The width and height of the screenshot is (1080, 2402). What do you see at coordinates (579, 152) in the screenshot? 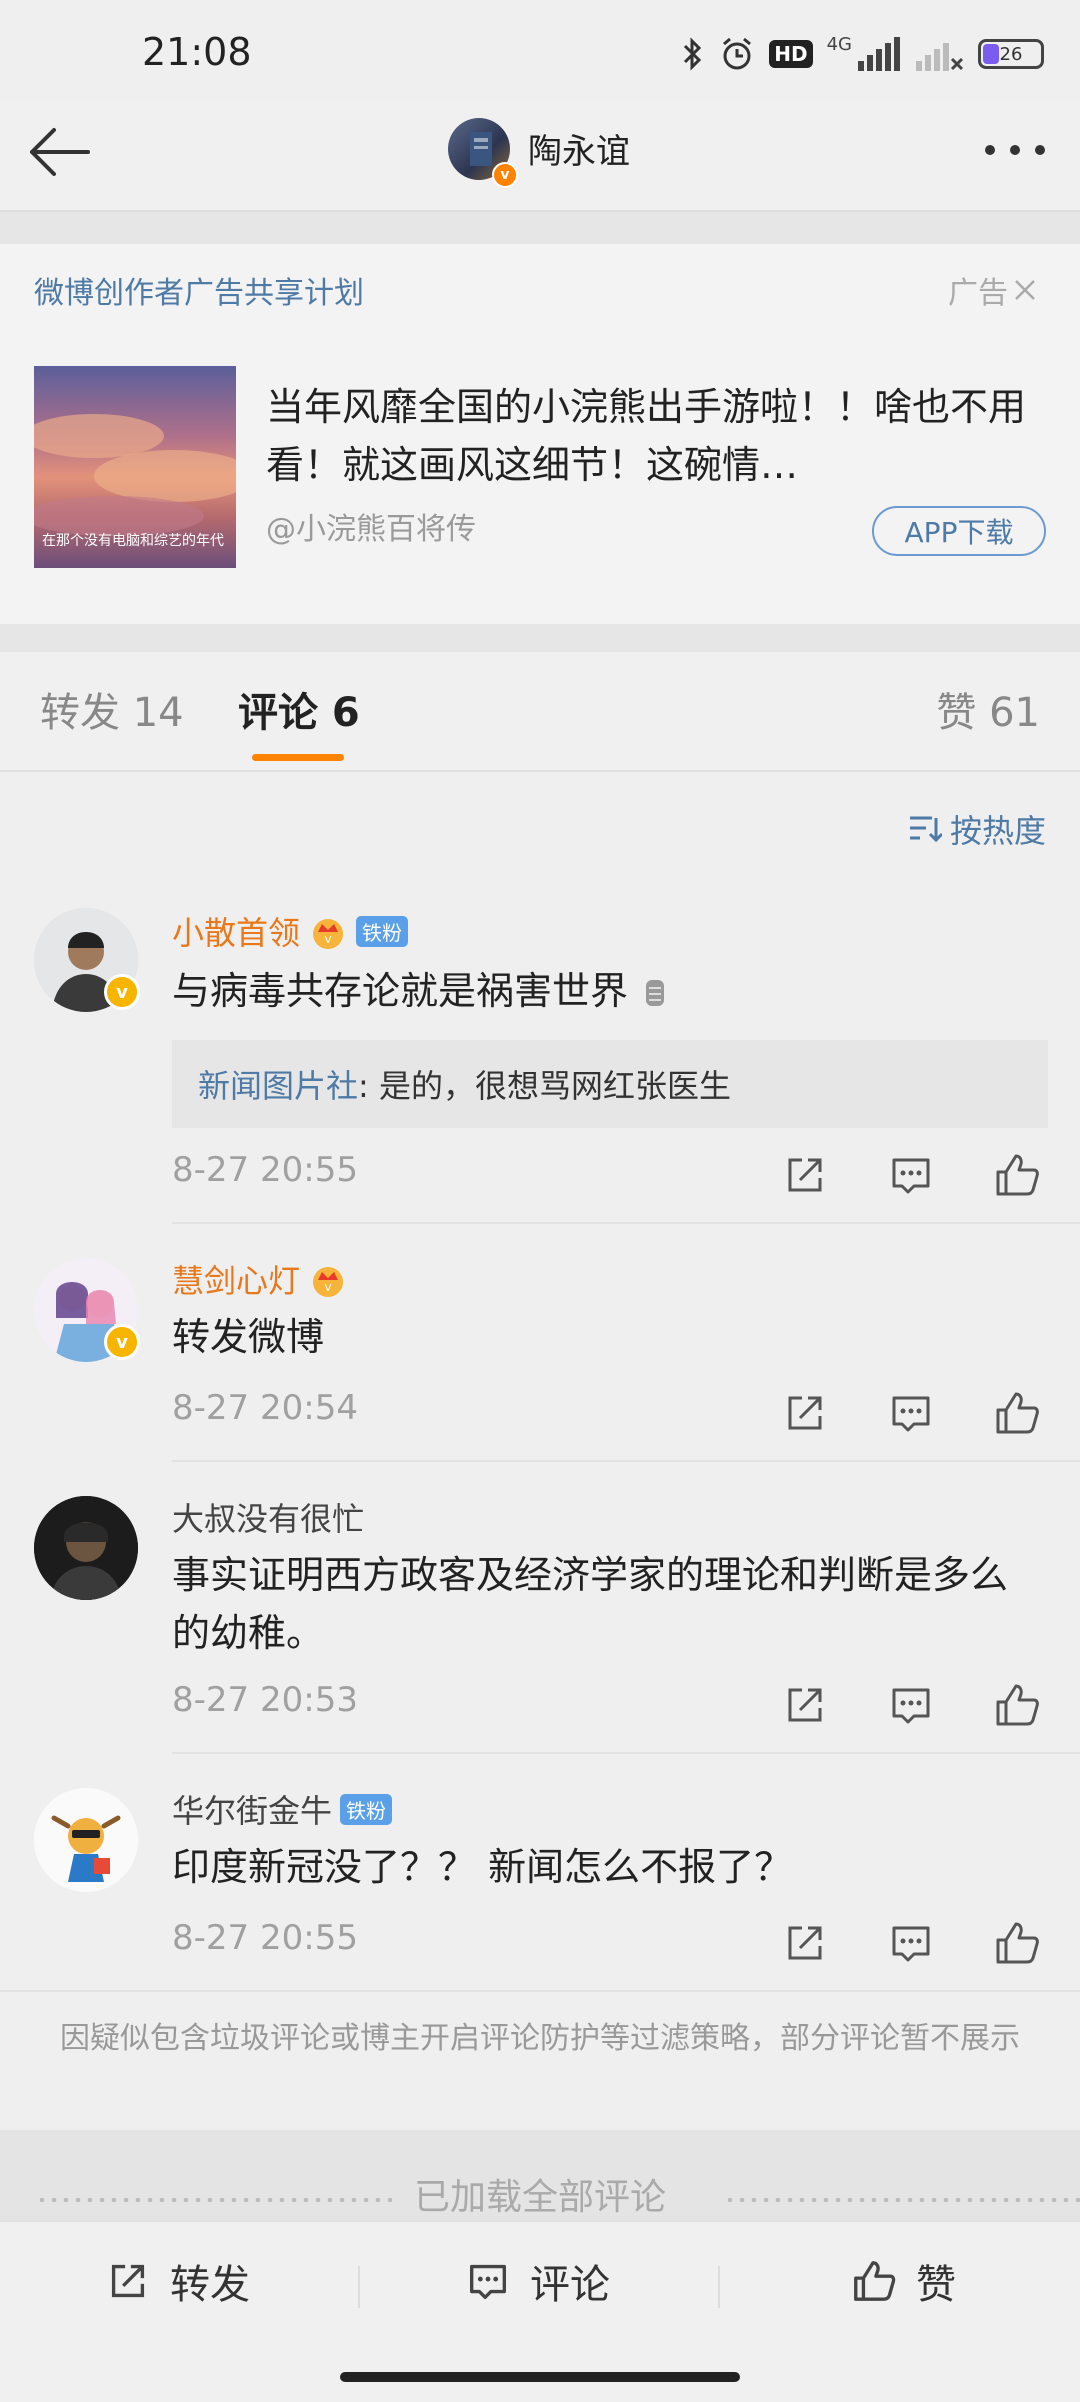
I see `page-title: 陶永谊` at bounding box center [579, 152].